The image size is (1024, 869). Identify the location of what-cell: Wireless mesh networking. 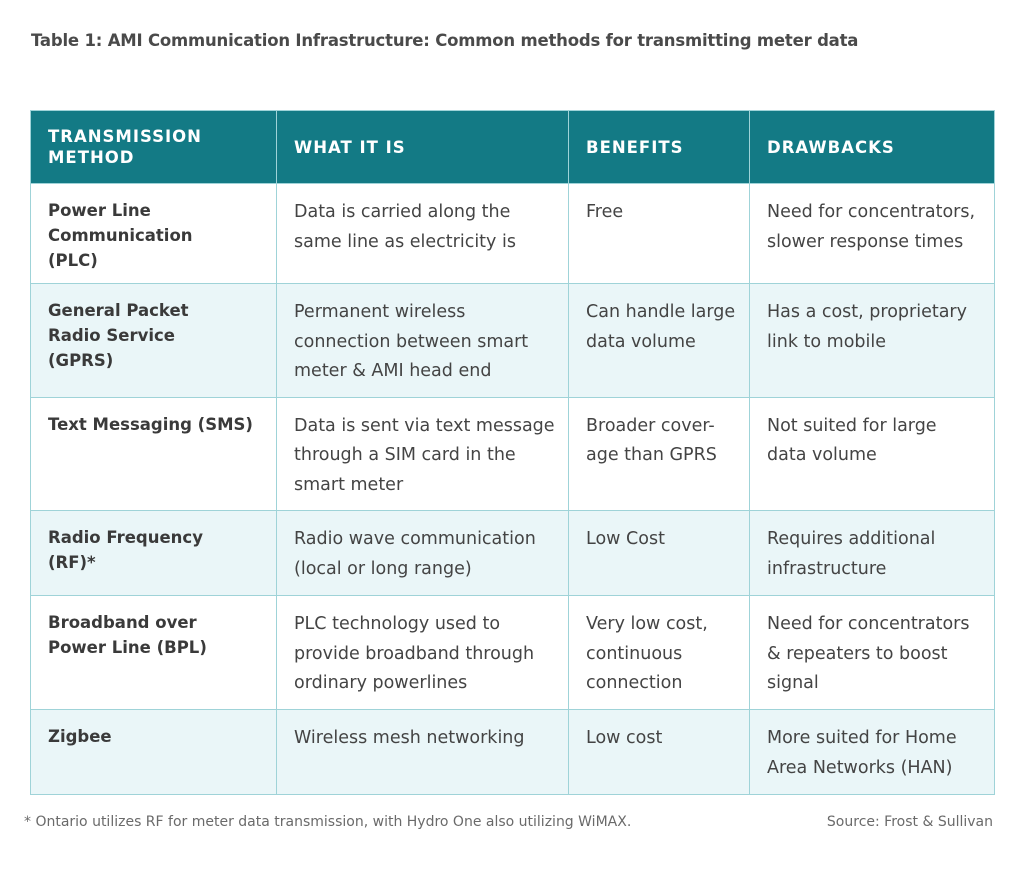
(422, 752).